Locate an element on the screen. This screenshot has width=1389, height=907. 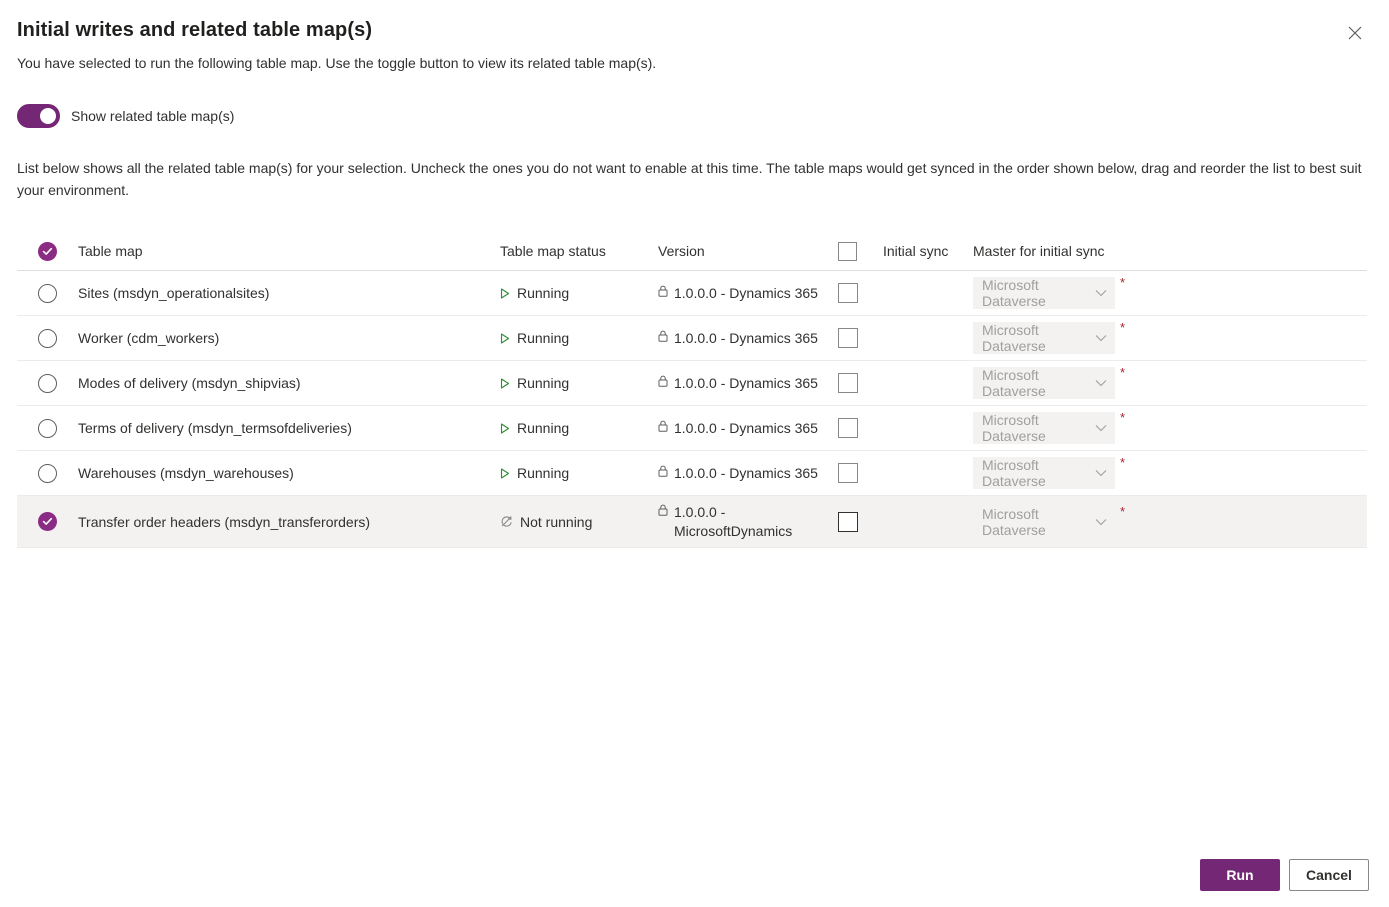
close-icon is located at coordinates (1355, 34).